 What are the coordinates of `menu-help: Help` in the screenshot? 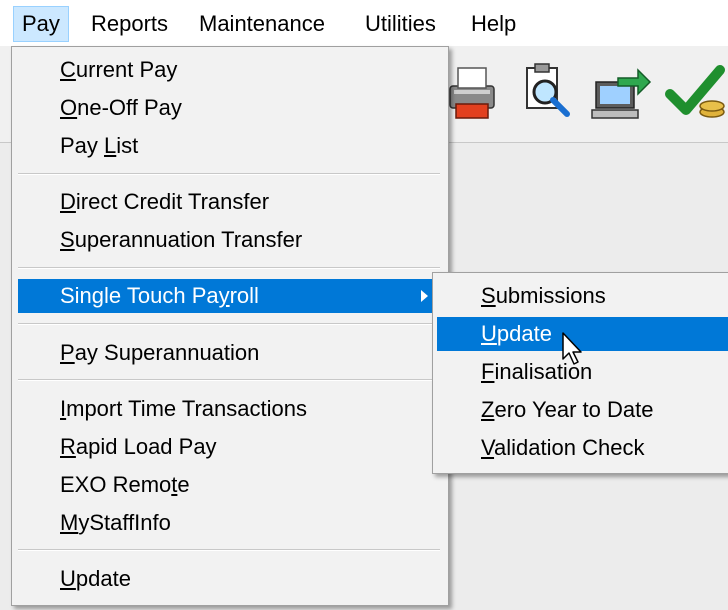 It's located at (493, 24).